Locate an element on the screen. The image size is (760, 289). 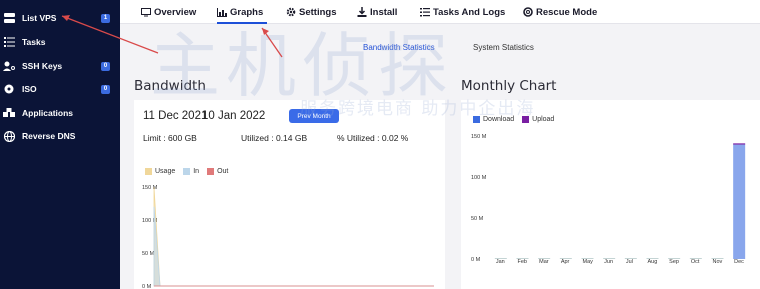
tab-settings: Settings is located at coordinates (311, 12).